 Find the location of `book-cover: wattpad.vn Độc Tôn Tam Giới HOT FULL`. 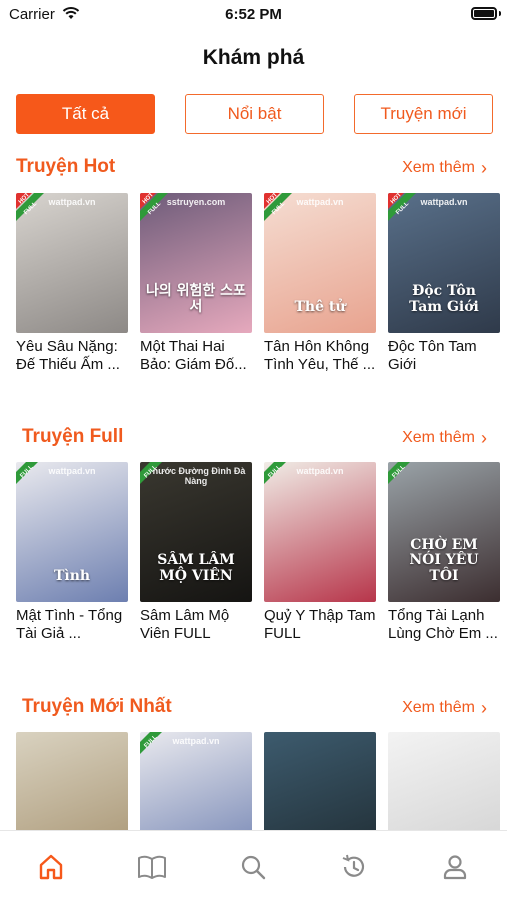

book-cover: wattpad.vn Độc Tôn Tam Giới HOT FULL is located at coordinates (444, 263).